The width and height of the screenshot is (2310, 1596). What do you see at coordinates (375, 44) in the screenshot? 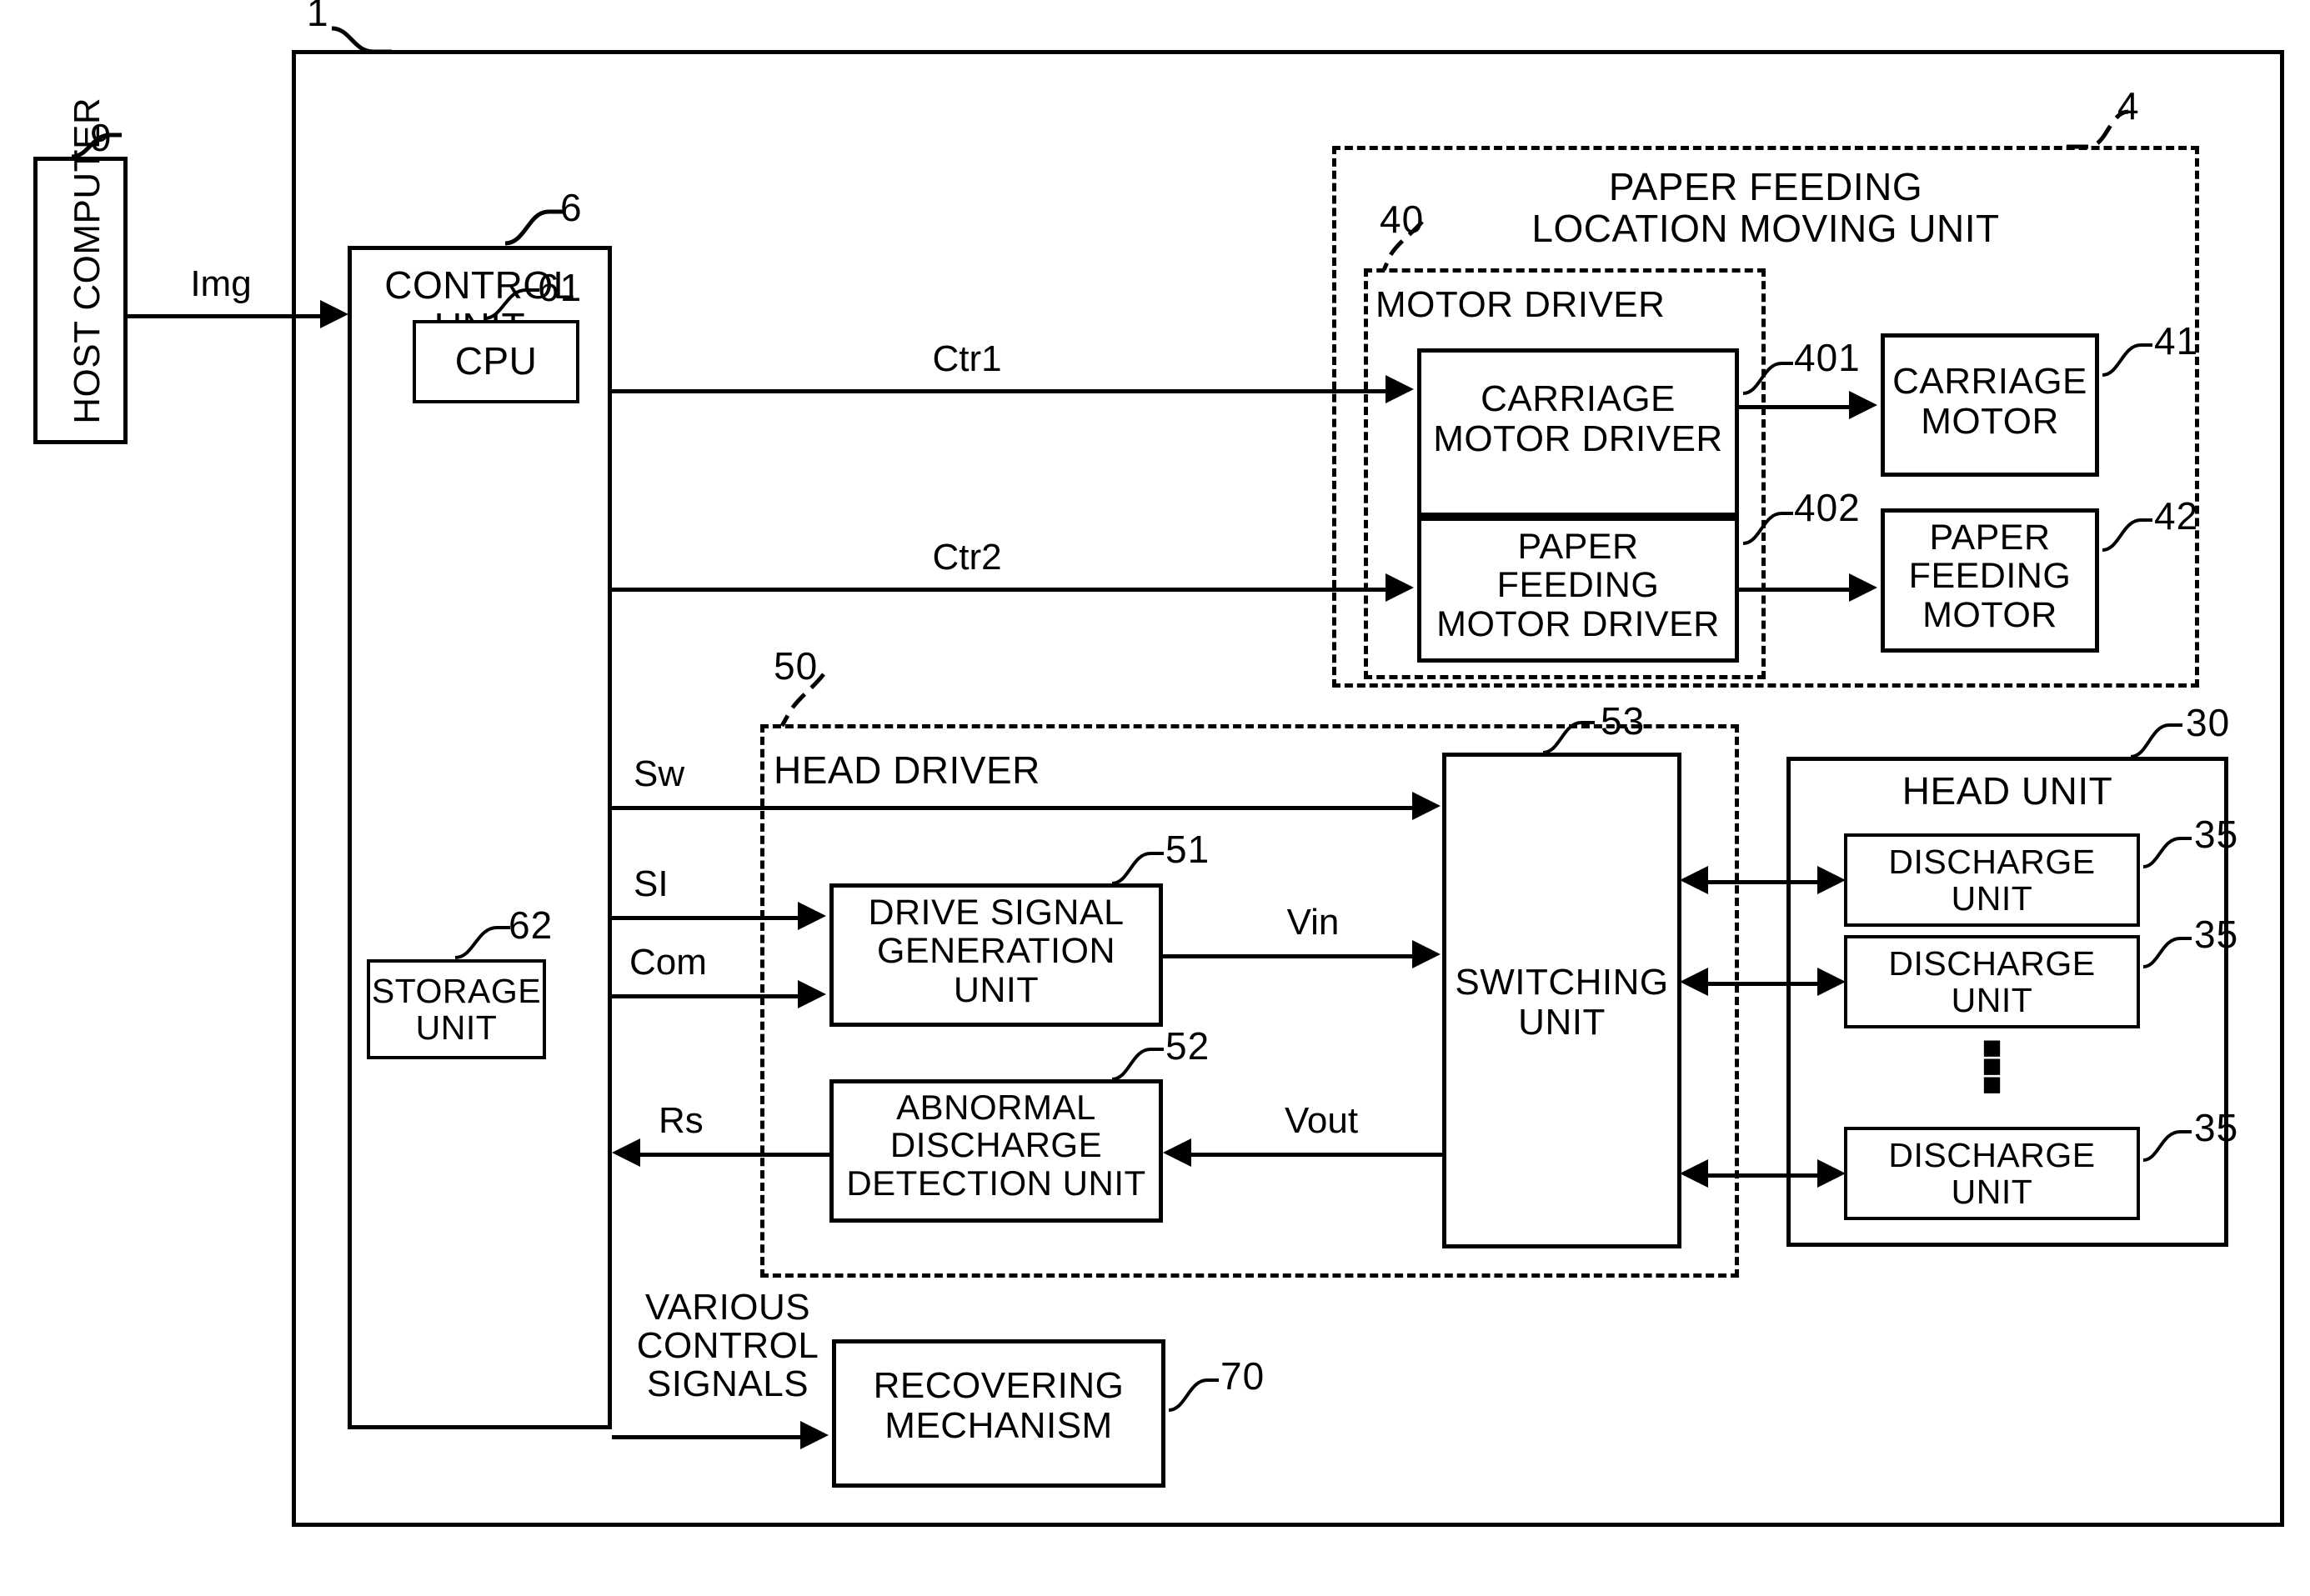
I see `leader-printer` at bounding box center [375, 44].